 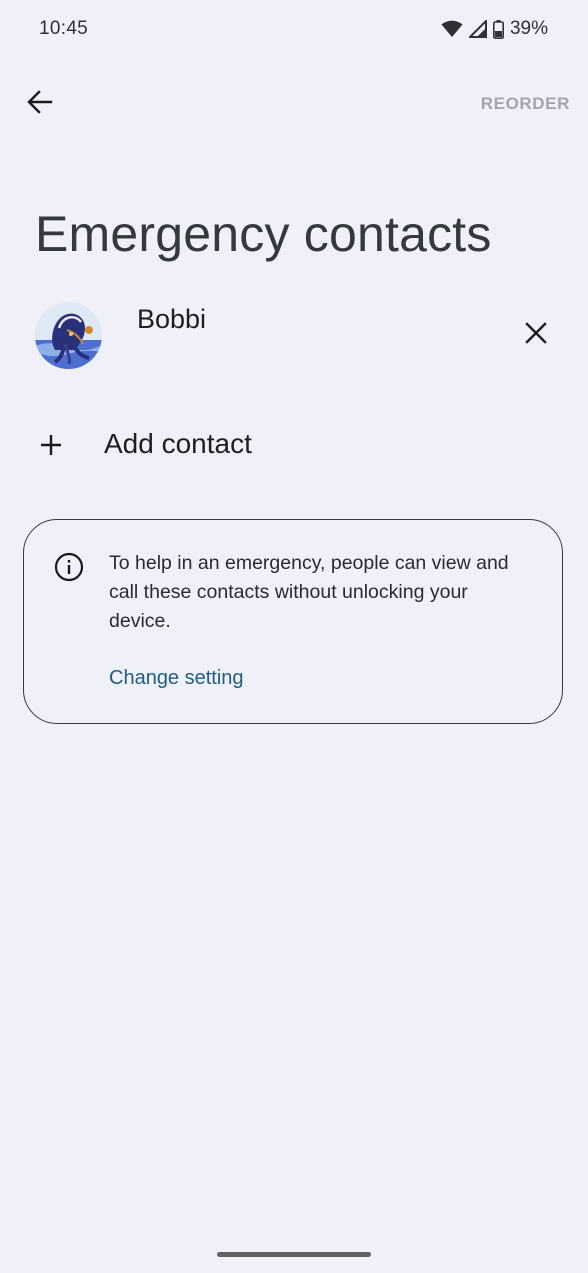 I want to click on close-icon, so click(x=536, y=335).